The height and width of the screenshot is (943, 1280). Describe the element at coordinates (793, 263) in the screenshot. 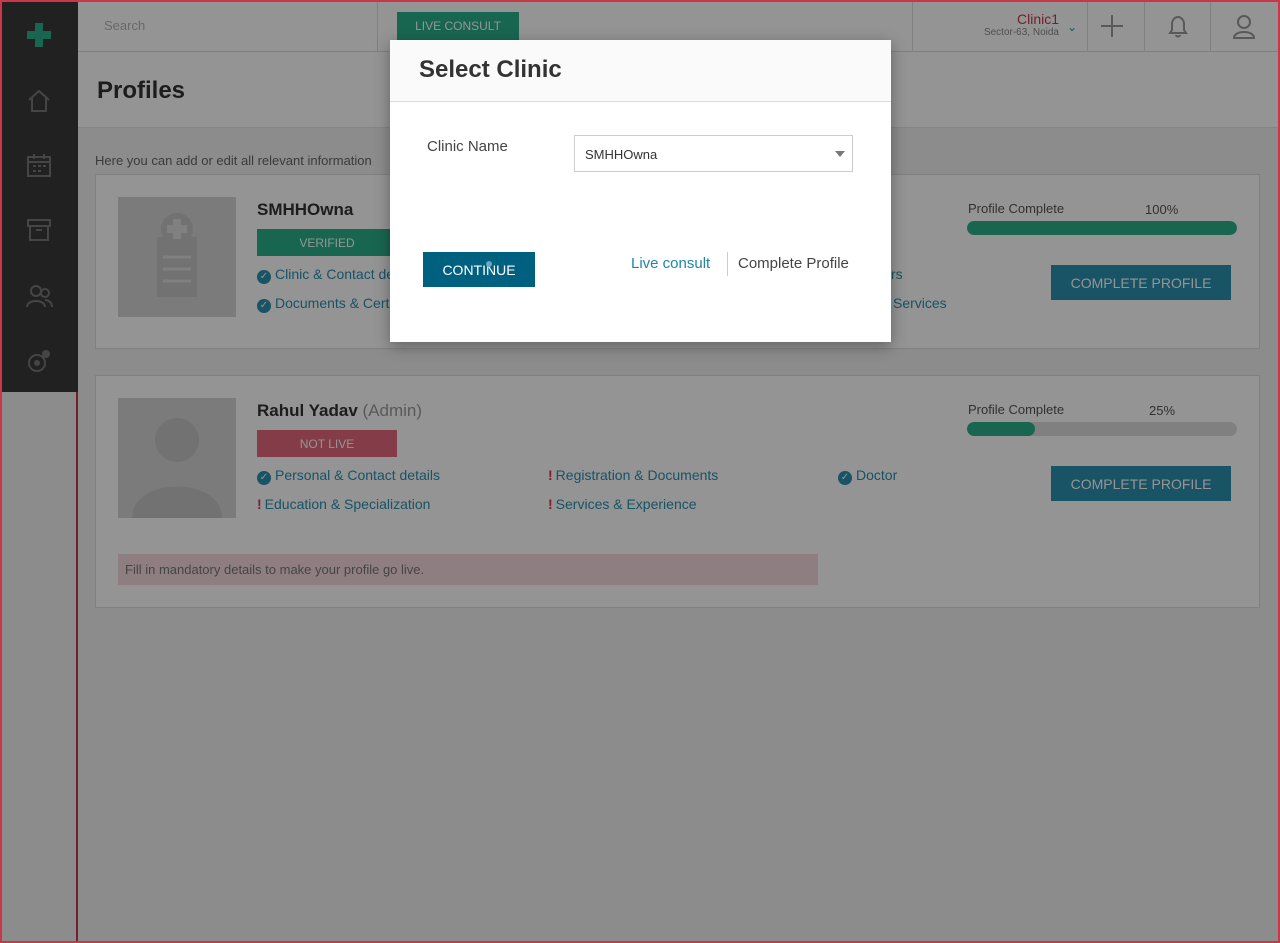

I see `complete-profile-link: Complete Profile` at that location.